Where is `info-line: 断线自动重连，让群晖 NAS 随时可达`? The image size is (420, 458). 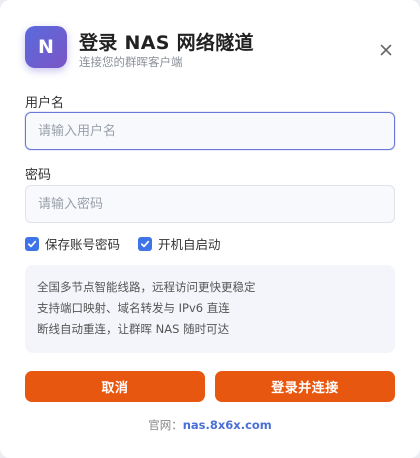
info-line: 断线自动重连，让群晖 NAS 随时可达 is located at coordinates (133, 329).